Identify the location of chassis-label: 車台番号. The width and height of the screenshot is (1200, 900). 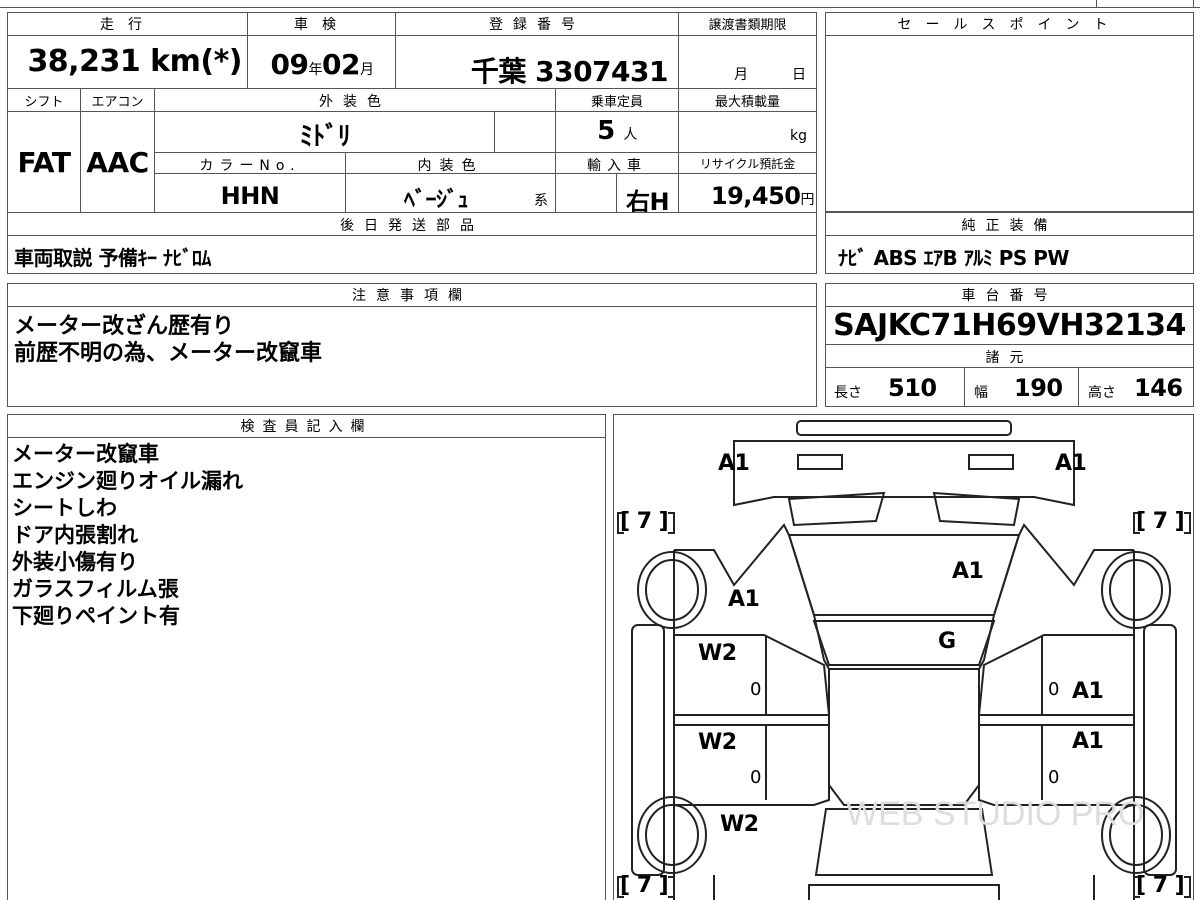
(1009, 296).